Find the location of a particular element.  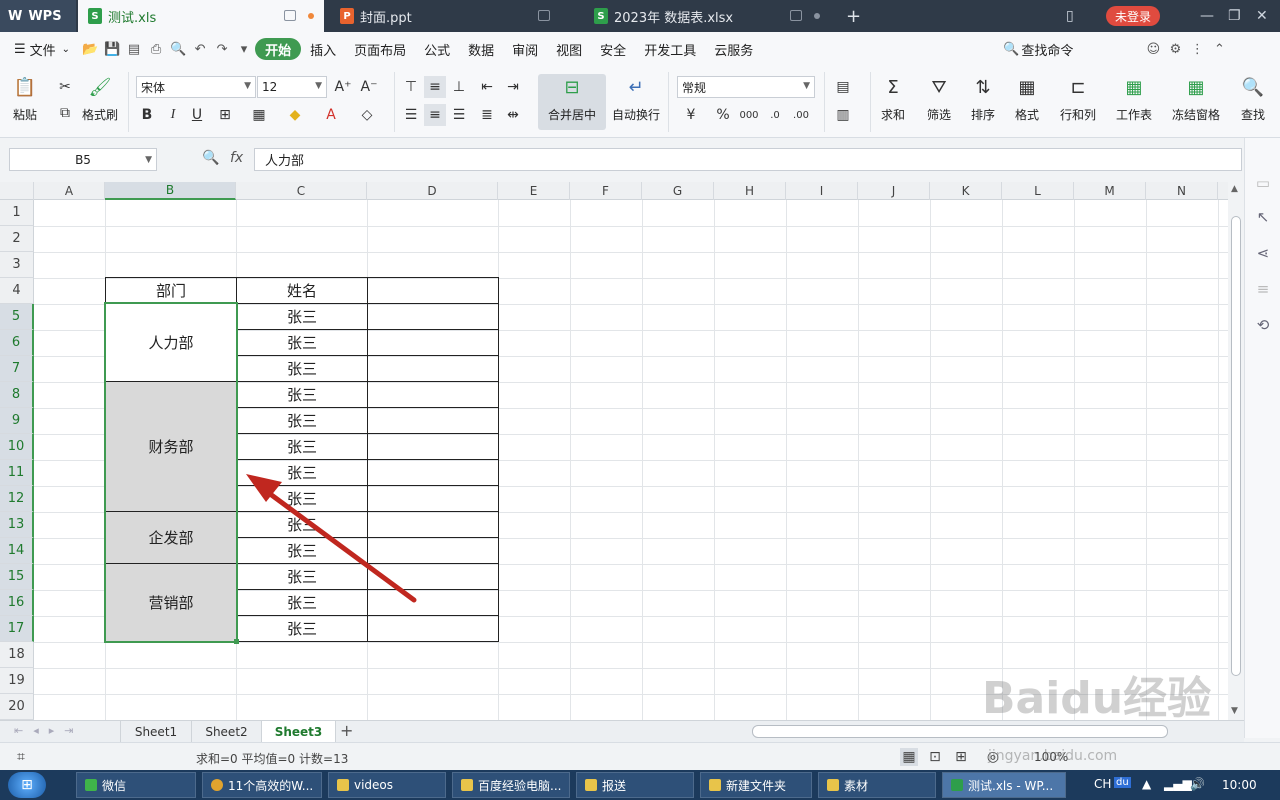

vertical-scrollbar: ▲ ▼ is located at coordinates (1236, 451).